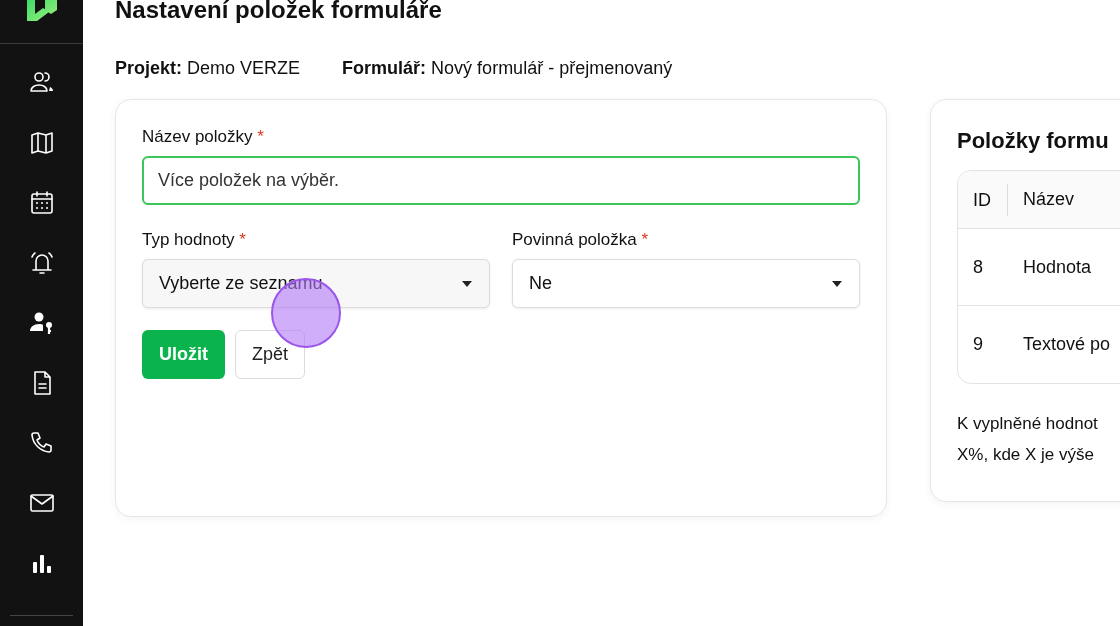 The height and width of the screenshot is (626, 1120). What do you see at coordinates (978, 267) in the screenshot?
I see `table-cell-text: 8` at bounding box center [978, 267].